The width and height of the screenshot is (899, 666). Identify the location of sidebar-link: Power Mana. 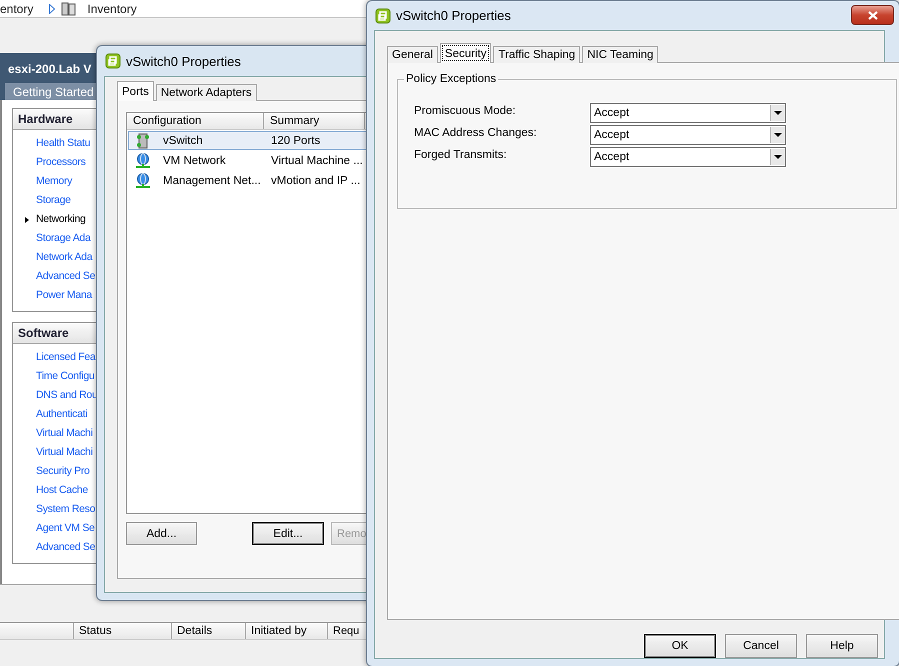
(64, 295).